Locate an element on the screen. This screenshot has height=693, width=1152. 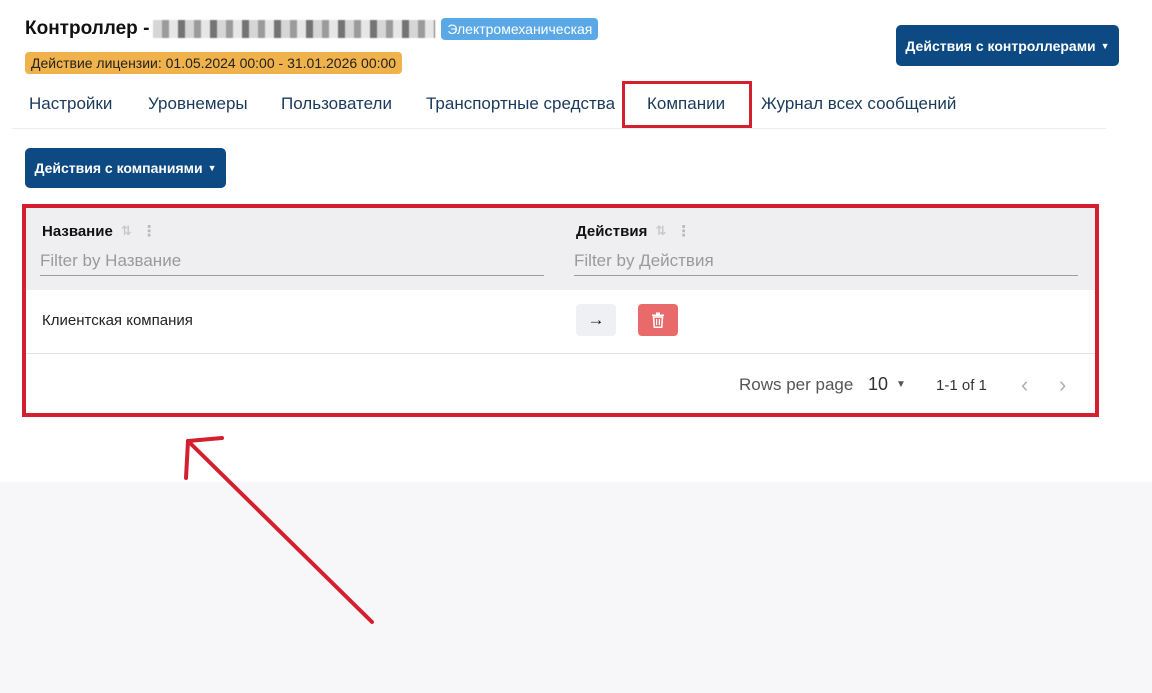
controller-actions-button: Действия с контроллерами ▼ is located at coordinates (1007, 45).